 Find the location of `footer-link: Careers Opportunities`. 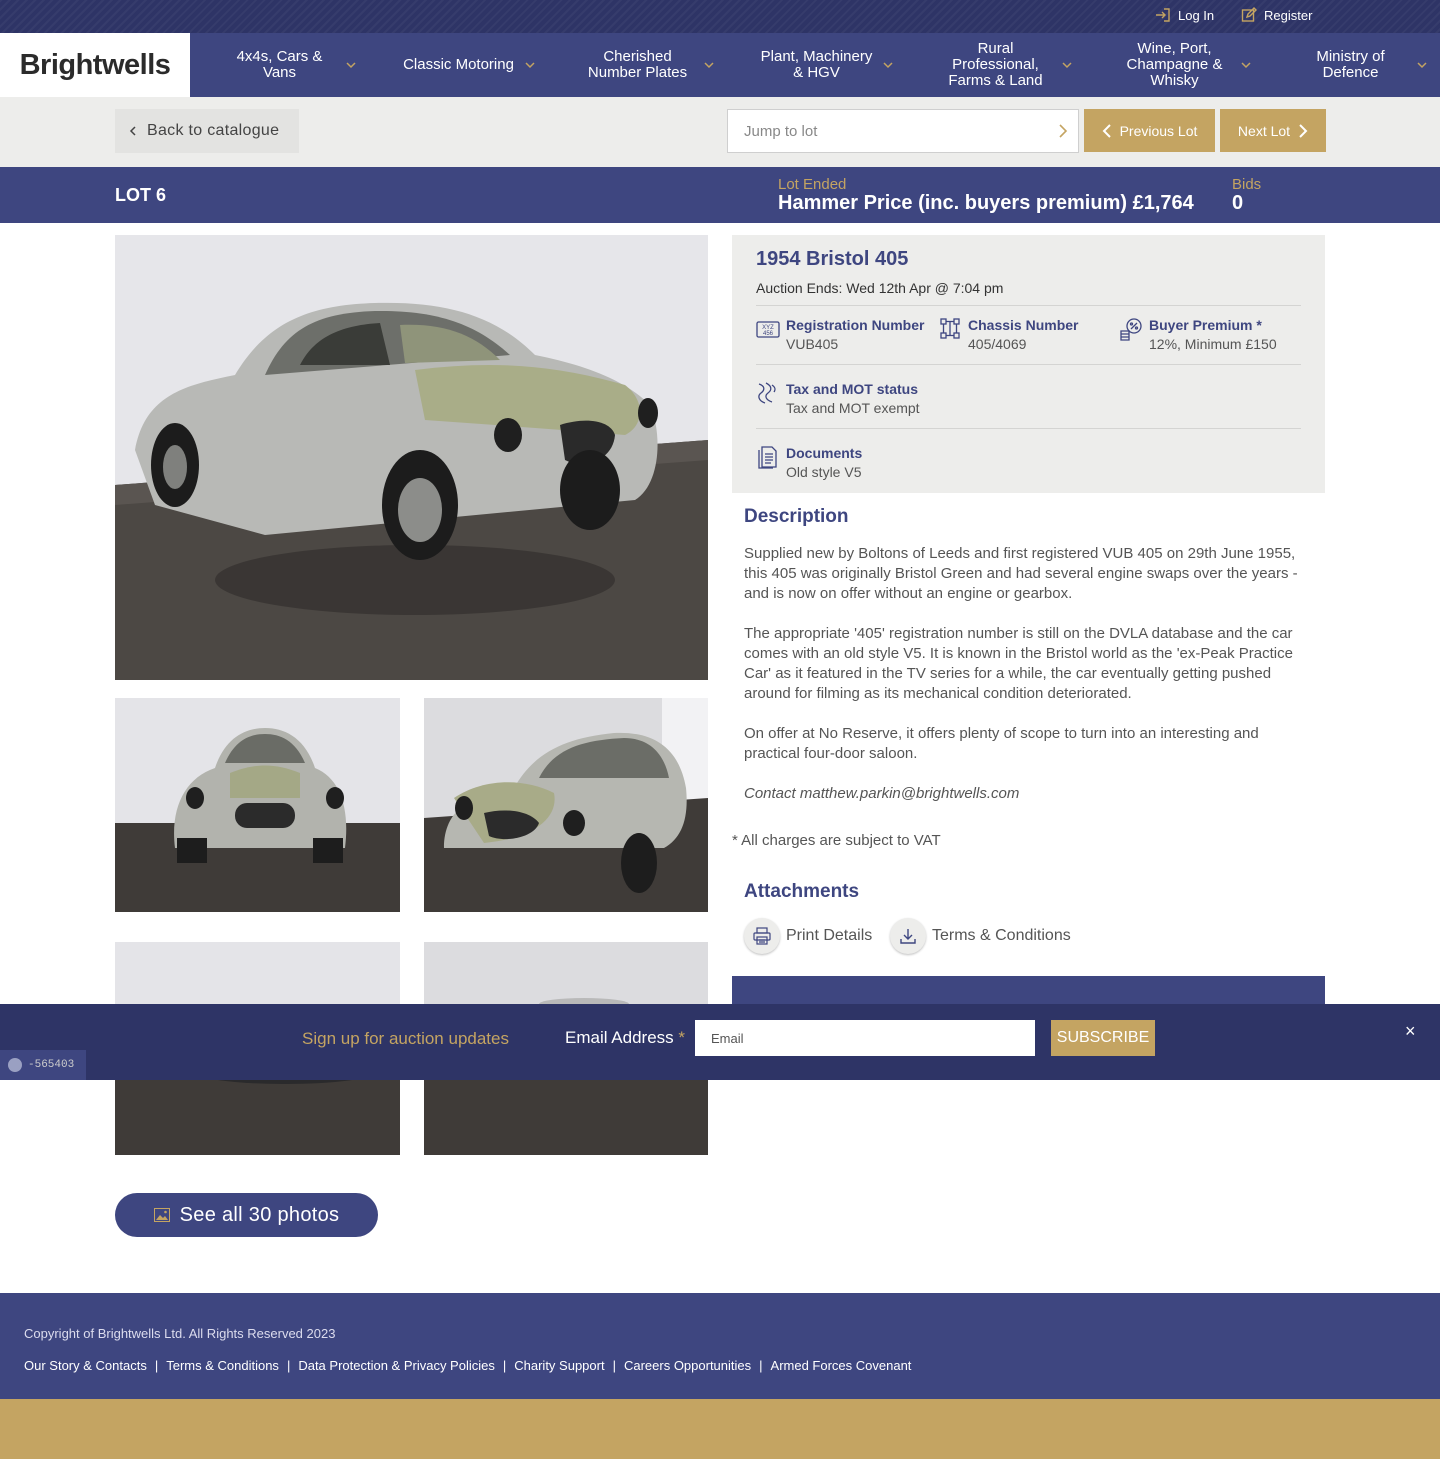

footer-link: Careers Opportunities is located at coordinates (687, 1365).